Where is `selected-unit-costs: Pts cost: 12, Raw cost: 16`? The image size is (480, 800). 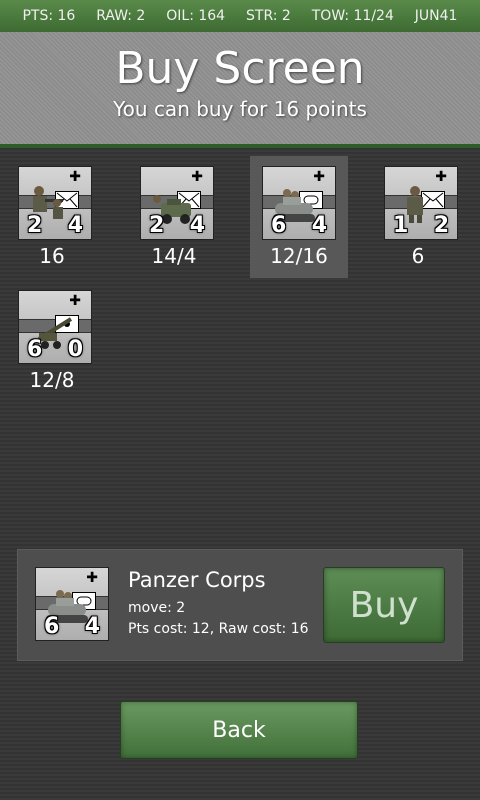 selected-unit-costs: Pts cost: 12, Raw cost: 16 is located at coordinates (218, 629).